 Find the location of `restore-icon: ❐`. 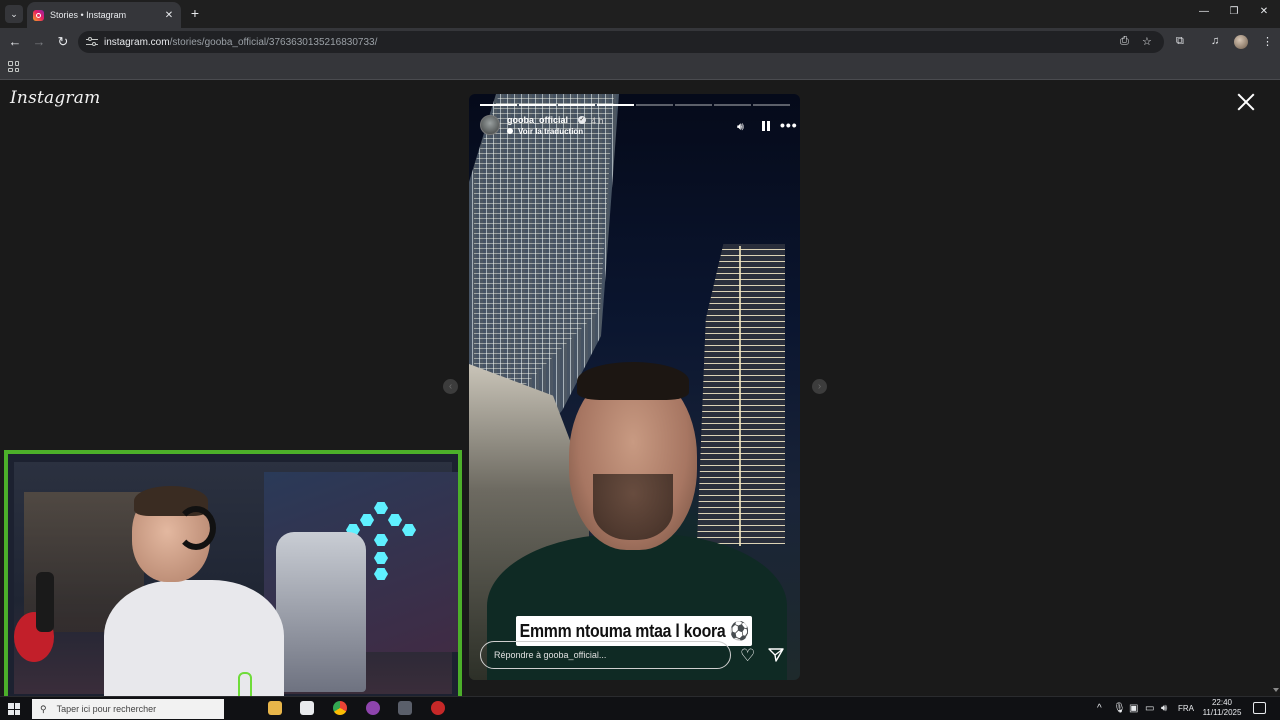

restore-icon: ❐ is located at coordinates (1234, 11).